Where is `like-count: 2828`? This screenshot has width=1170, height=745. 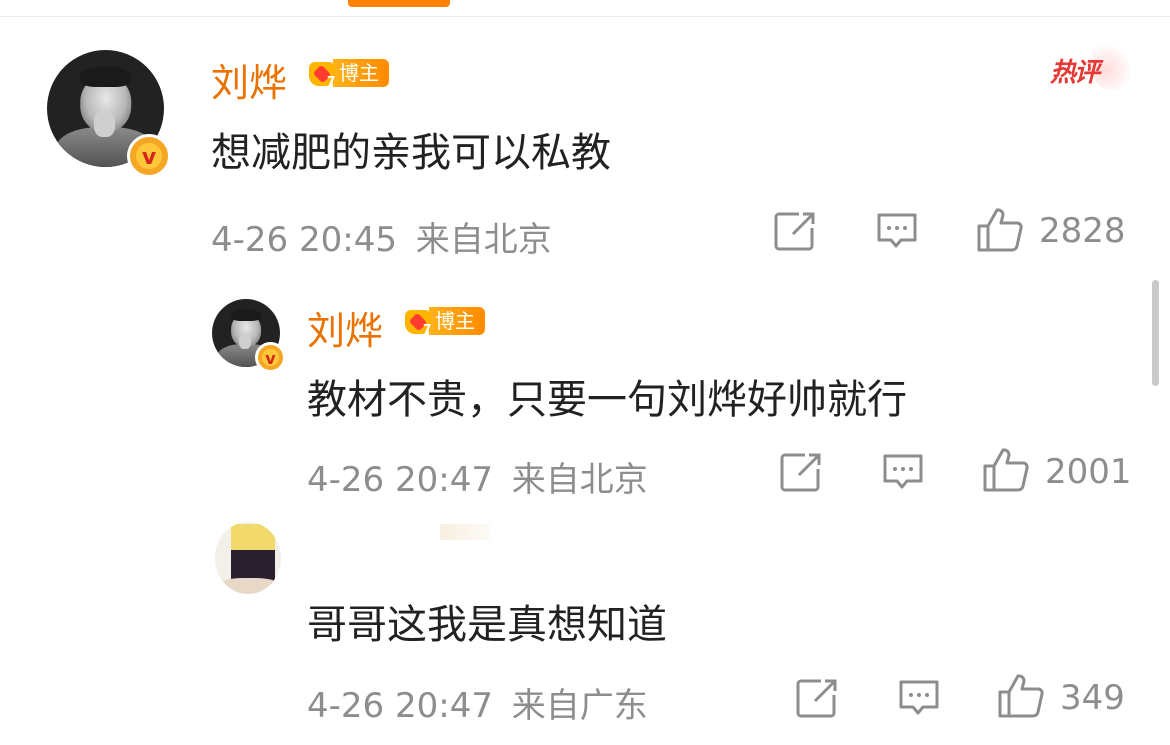 like-count: 2828 is located at coordinates (1082, 231).